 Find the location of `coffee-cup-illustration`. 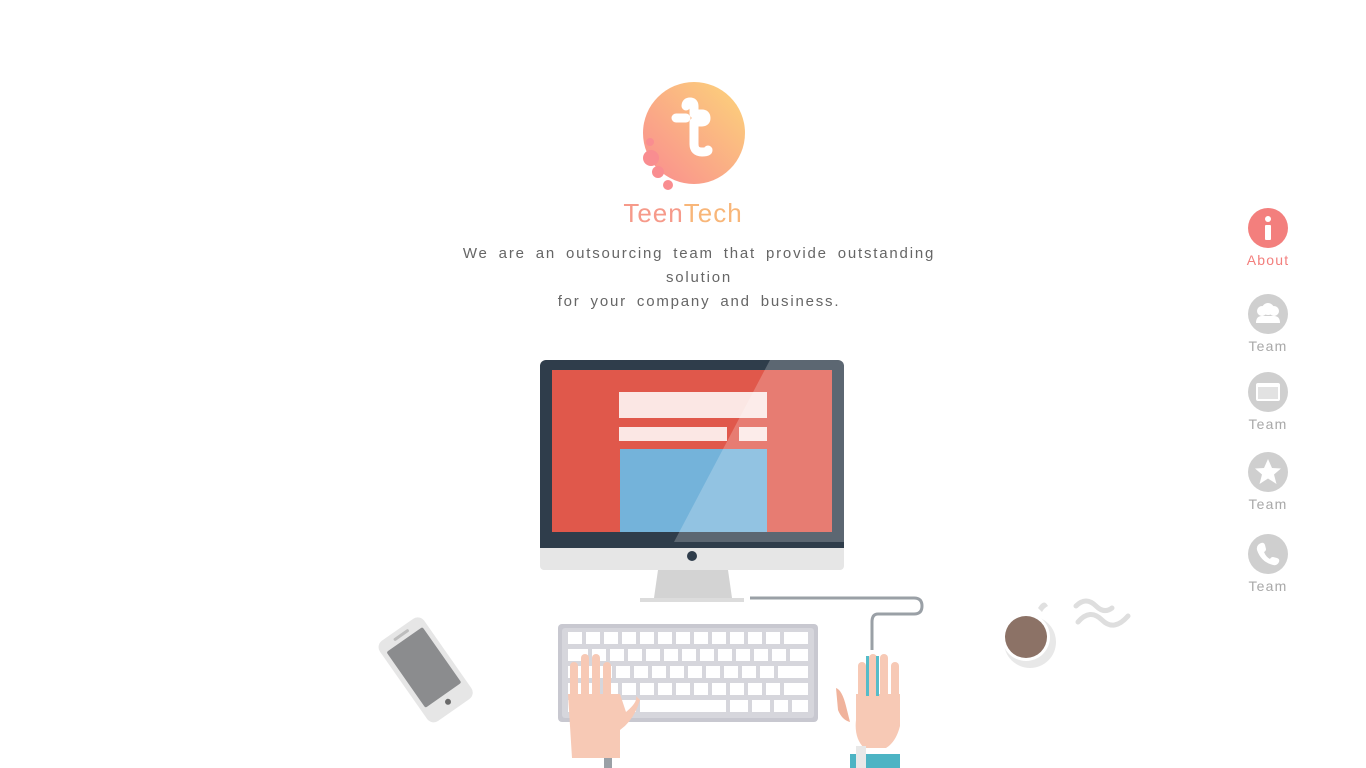

coffee-cup-illustration is located at coordinates (1066, 633).